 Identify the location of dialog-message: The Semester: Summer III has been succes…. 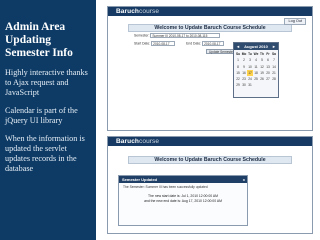
(165, 187).